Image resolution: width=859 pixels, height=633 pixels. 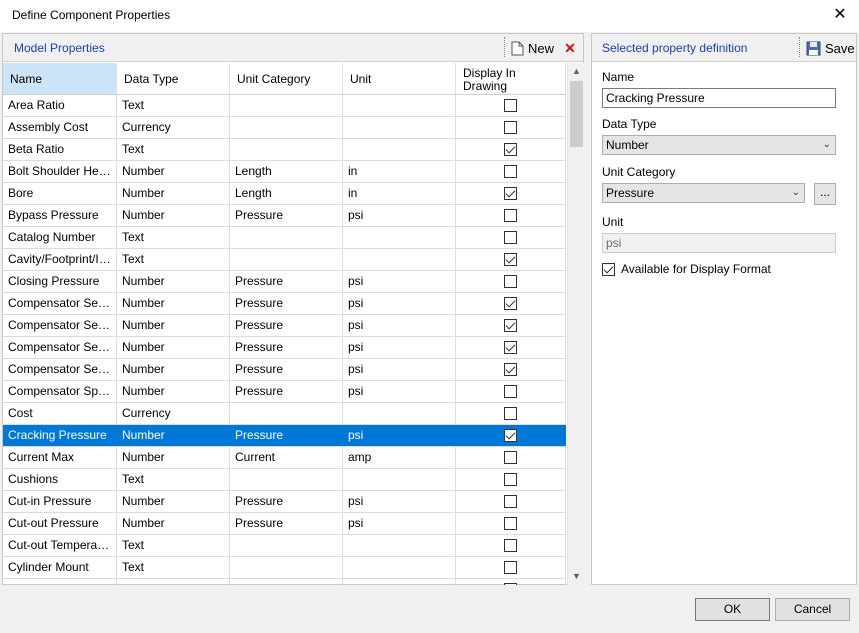 I want to click on cell-name: Cushions, so click(x=60, y=479).